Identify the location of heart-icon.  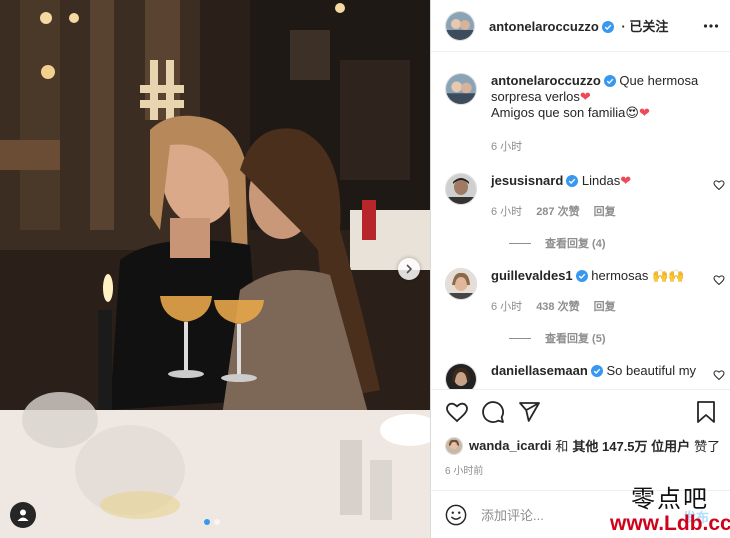
(457, 412).